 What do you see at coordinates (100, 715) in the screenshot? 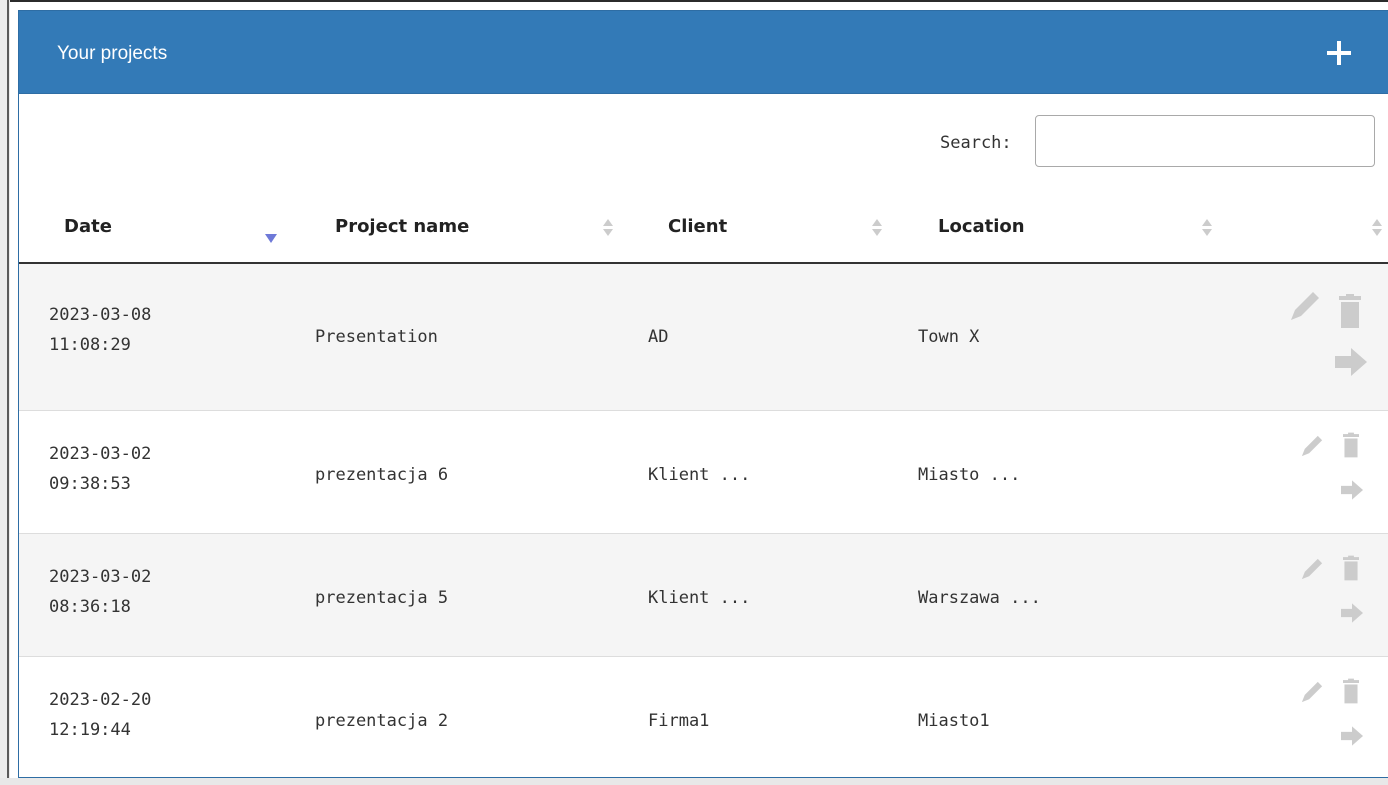
I see `date-cell: 2023-02-20 12:19:44` at bounding box center [100, 715].